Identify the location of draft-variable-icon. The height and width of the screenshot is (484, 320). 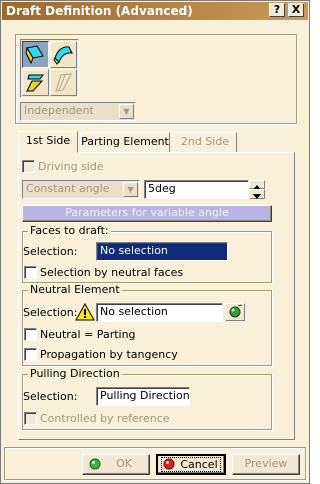
(35, 82).